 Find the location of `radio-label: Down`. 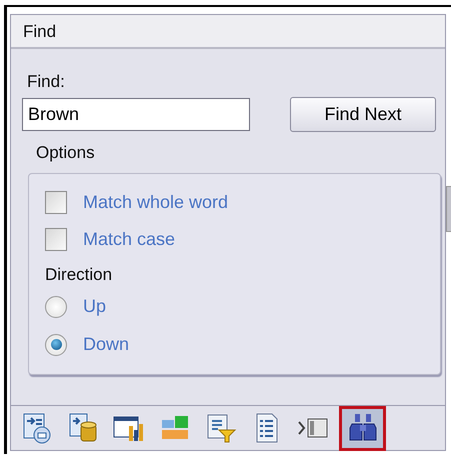

radio-label: Down is located at coordinates (106, 344).